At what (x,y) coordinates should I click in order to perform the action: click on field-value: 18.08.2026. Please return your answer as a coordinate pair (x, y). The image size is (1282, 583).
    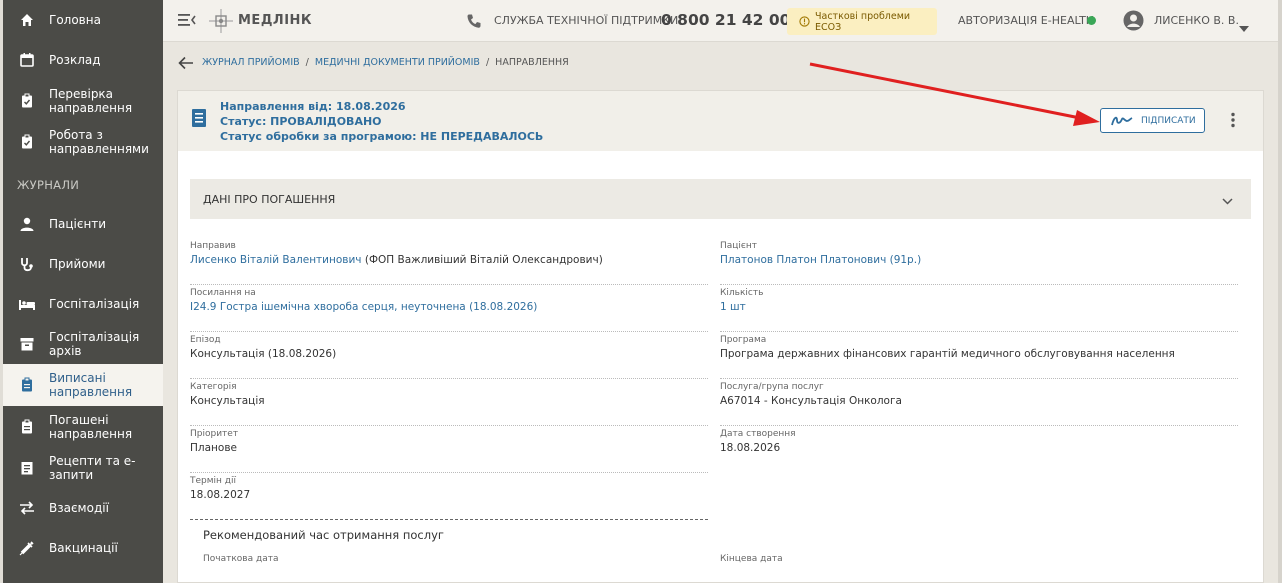
    Looking at the image, I should click on (750, 448).